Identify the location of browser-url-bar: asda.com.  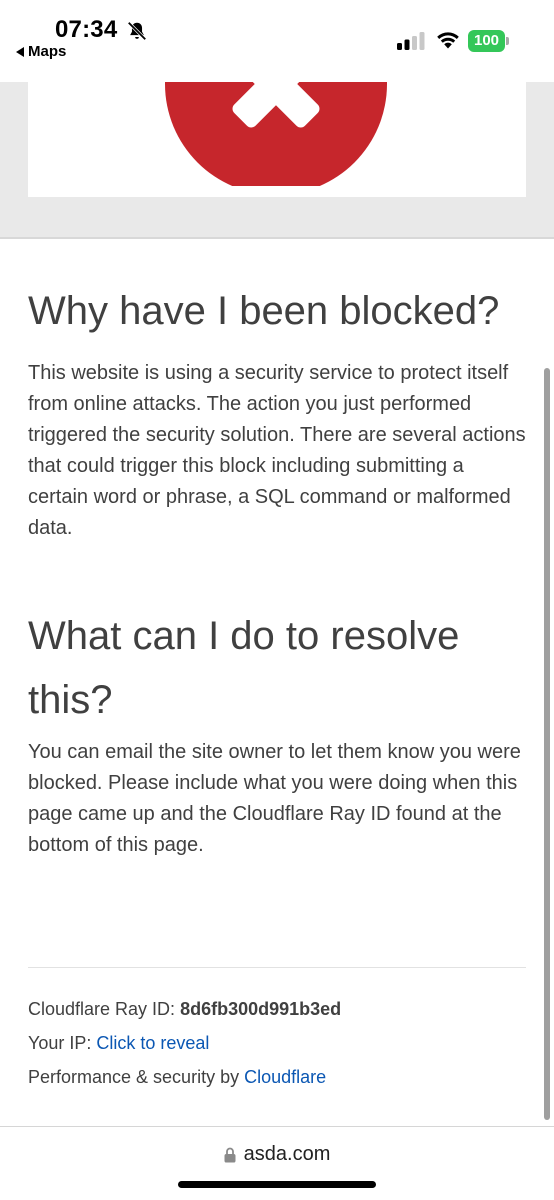
(277, 1163).